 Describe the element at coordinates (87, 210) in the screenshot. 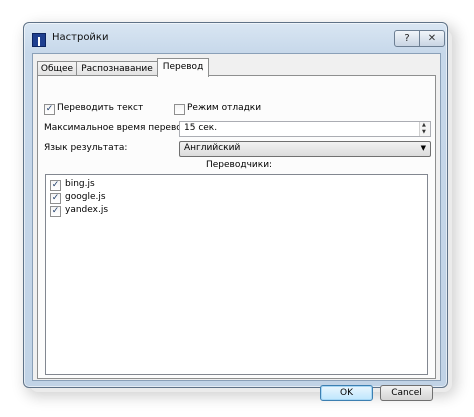

I see `translator-label: yandex.js` at that location.